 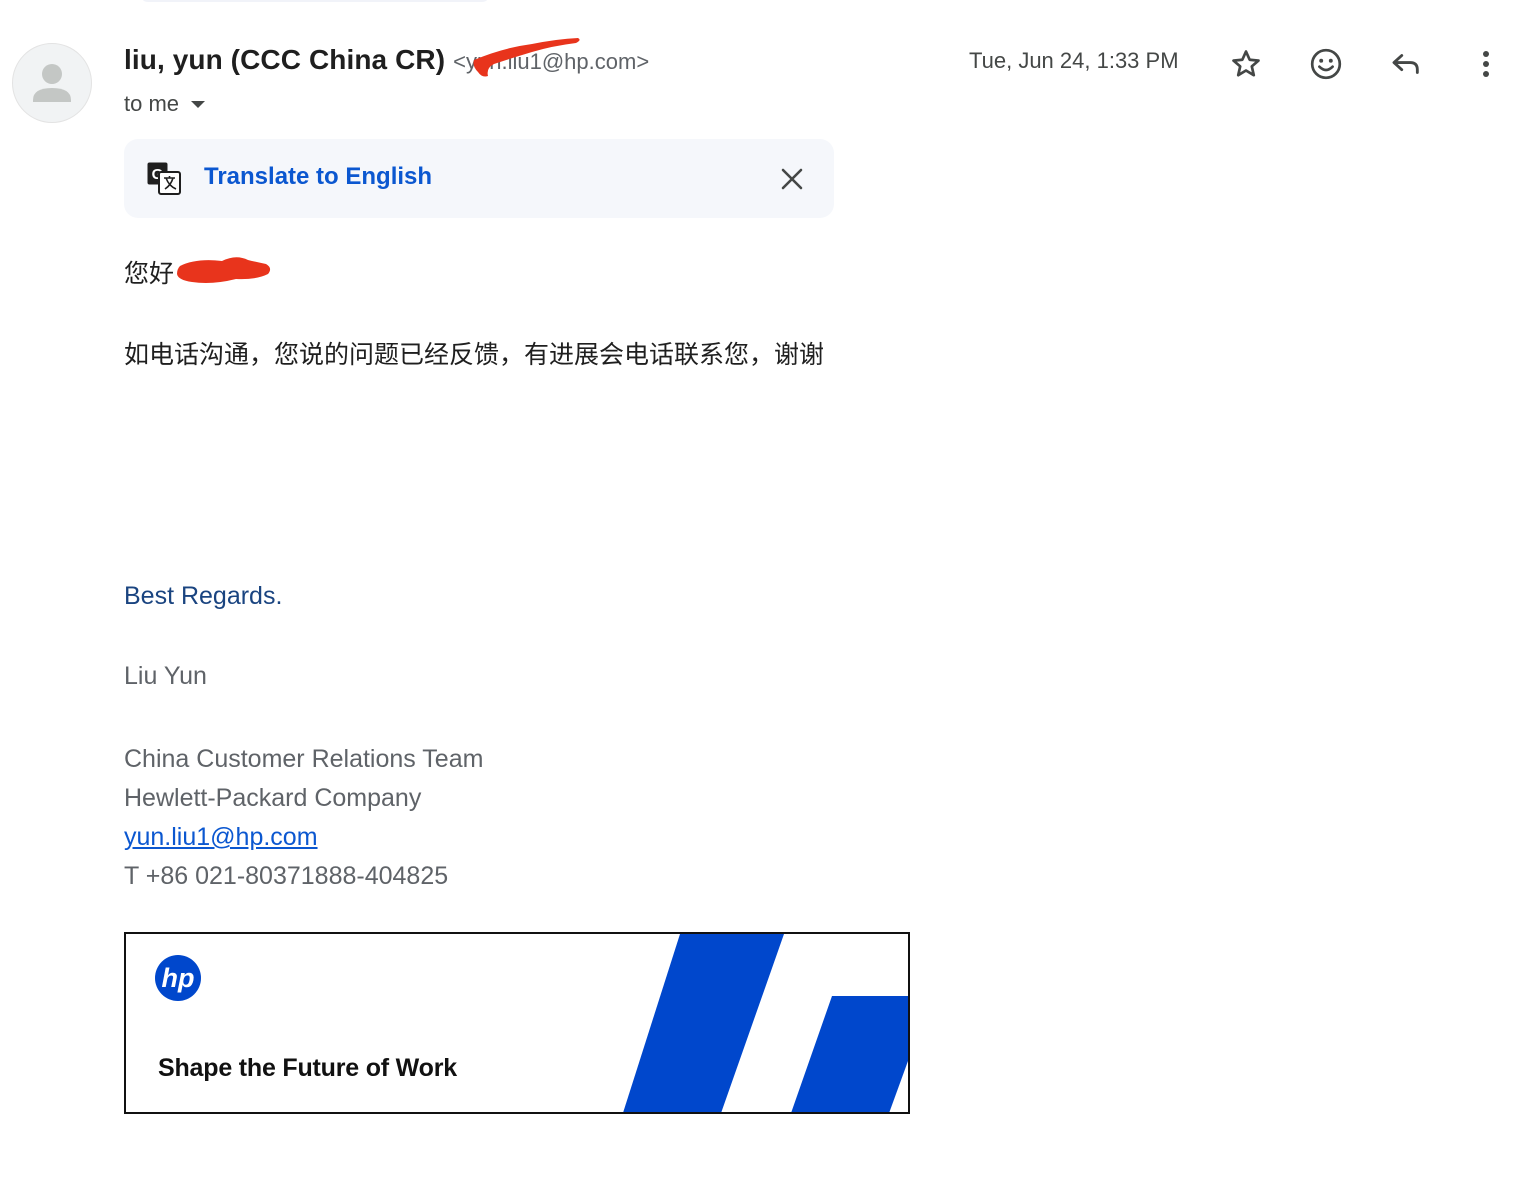 What do you see at coordinates (479, 178) in the screenshot?
I see `translate-bar: G Translate to English` at bounding box center [479, 178].